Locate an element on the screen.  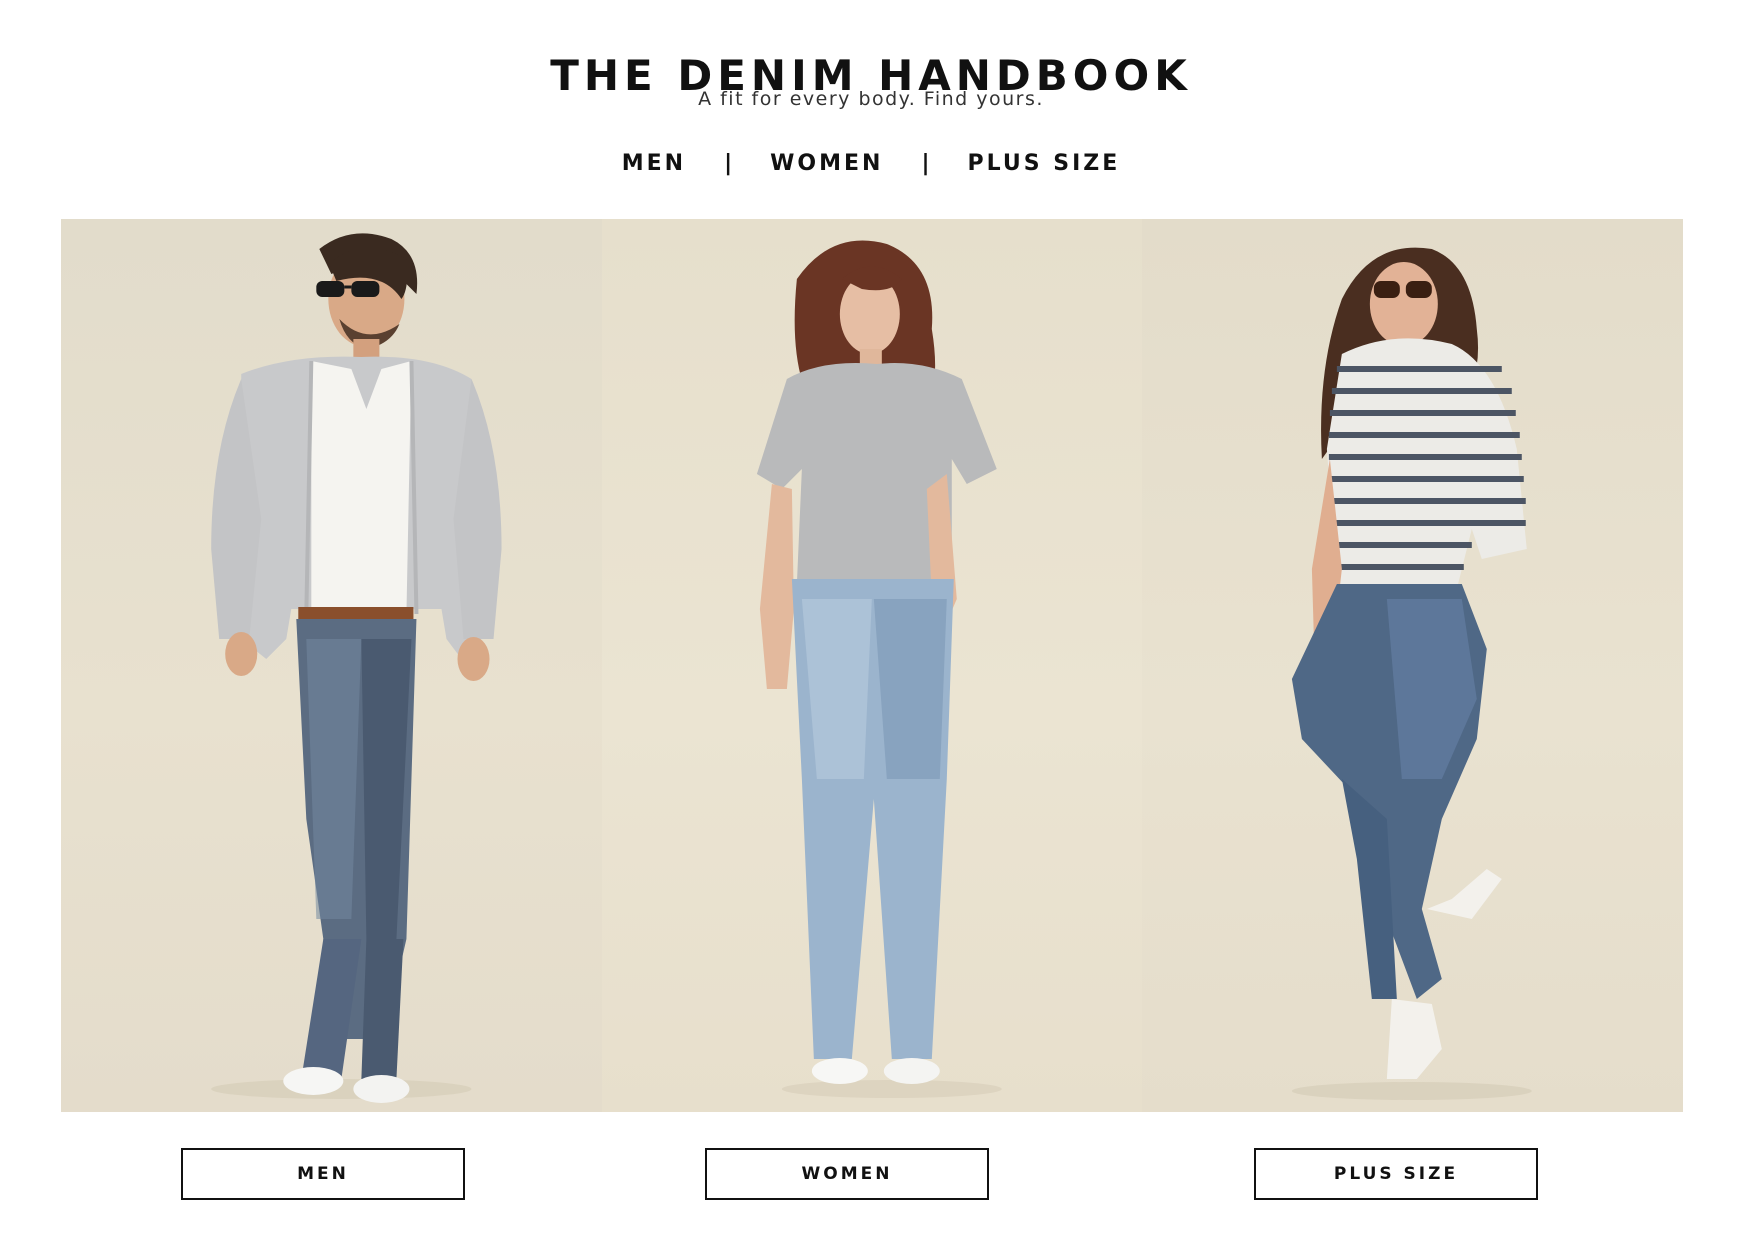
nav-link-plus-size: PLUS SIZE is located at coordinates (1044, 163).